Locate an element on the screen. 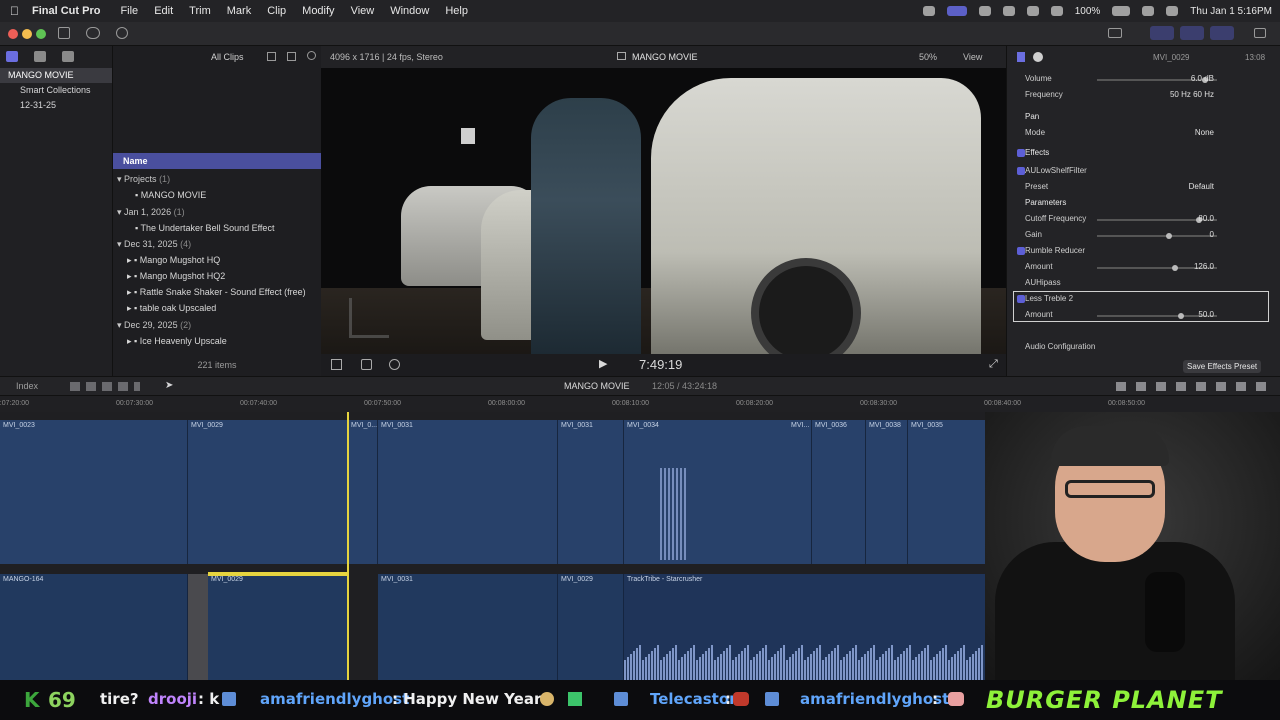 The height and width of the screenshot is (720, 1280). close-window-button is located at coordinates (13, 34).